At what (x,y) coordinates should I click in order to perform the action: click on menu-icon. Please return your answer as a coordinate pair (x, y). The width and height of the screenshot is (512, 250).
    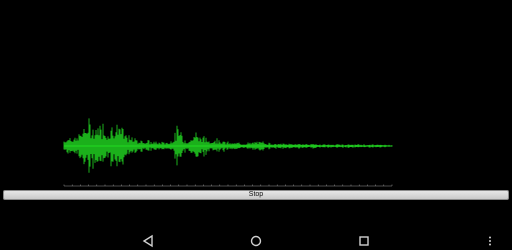
    Looking at the image, I should click on (490, 241).